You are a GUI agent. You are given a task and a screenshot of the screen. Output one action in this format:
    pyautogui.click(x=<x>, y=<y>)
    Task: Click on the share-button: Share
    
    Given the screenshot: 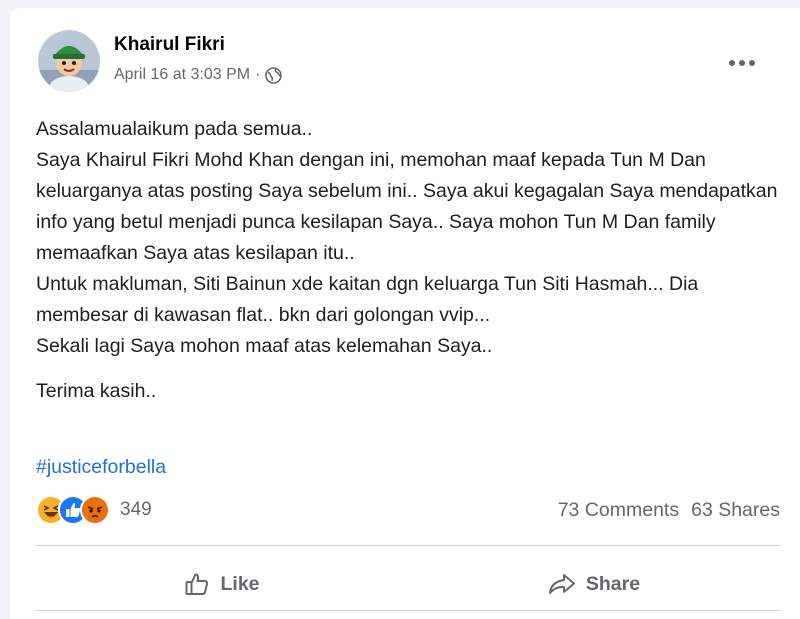 What is the action you would take?
    pyautogui.click(x=594, y=584)
    